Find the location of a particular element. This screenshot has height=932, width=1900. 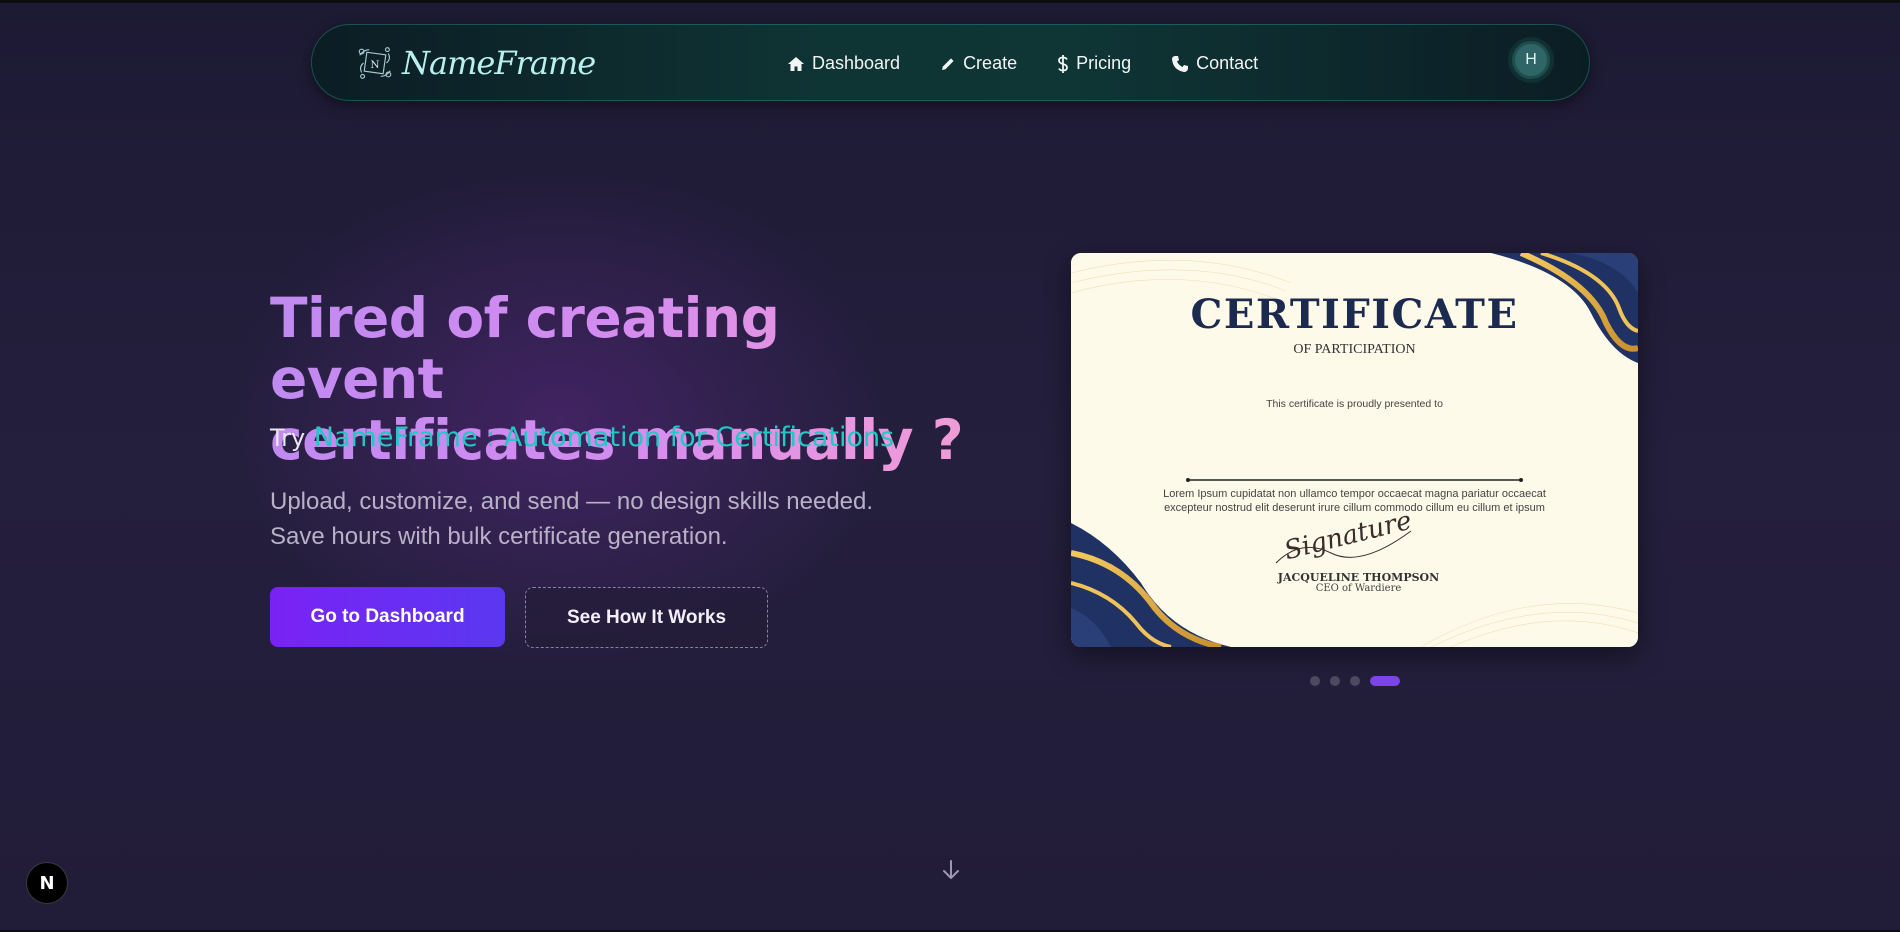

nav-links: Dashboard Create Pricing Contact is located at coordinates (1042, 63).